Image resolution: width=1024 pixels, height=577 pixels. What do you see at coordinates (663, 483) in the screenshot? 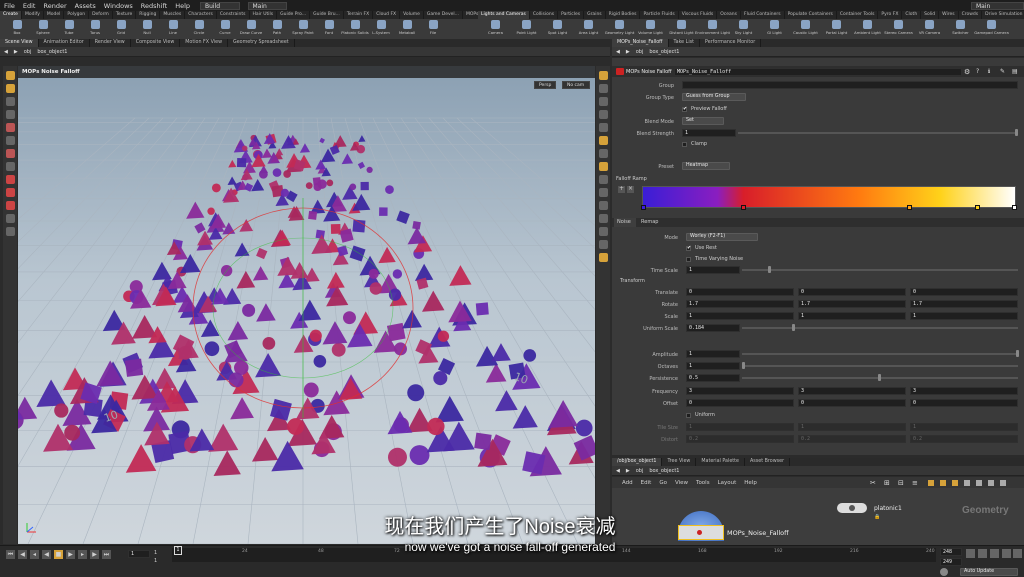
I see `network-menu-2: Go` at bounding box center [663, 483].